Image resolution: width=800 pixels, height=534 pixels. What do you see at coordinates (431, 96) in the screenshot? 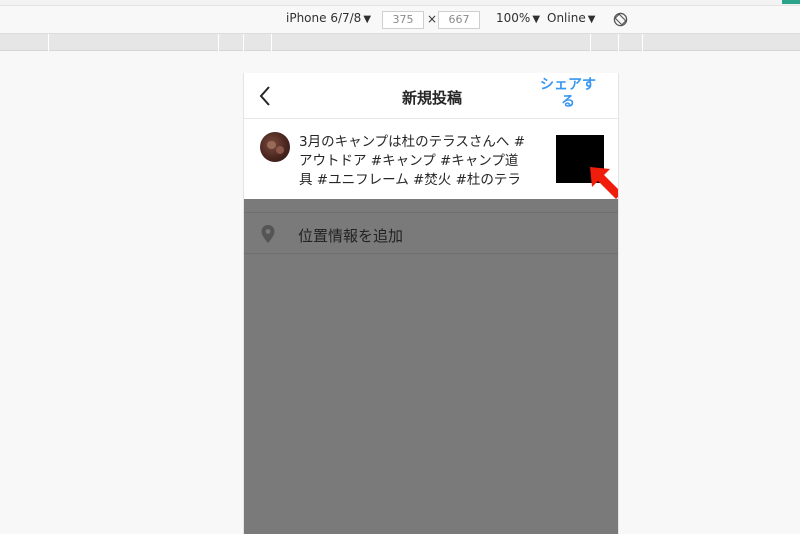
I see `new-post-header: 新規投稿 シェアする` at bounding box center [431, 96].